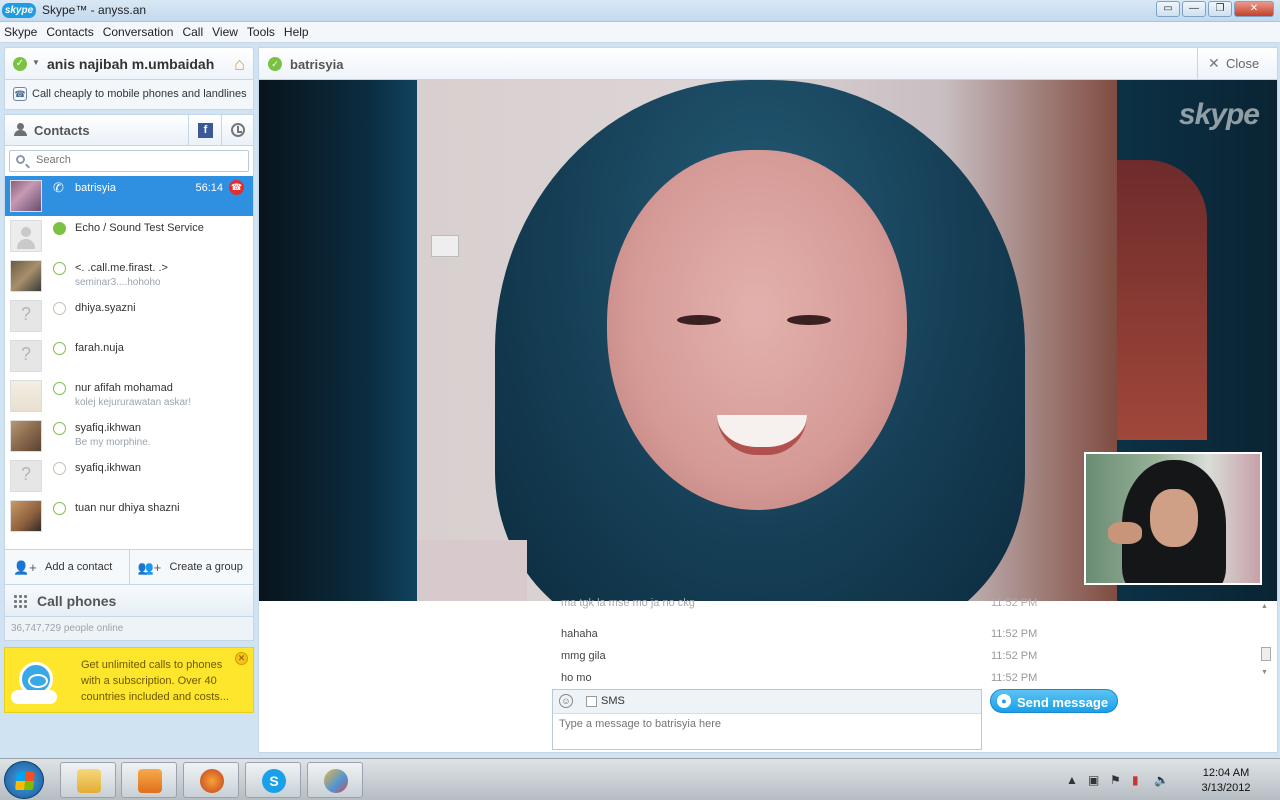 The height and width of the screenshot is (800, 1280). I want to click on clock: 12:04 AM 3/13/2012, so click(1226, 781).